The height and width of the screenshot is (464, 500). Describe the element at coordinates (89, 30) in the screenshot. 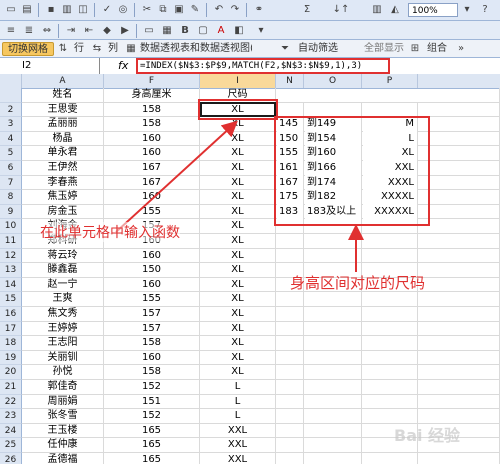

I see `outdent-icon: ⇤` at that location.